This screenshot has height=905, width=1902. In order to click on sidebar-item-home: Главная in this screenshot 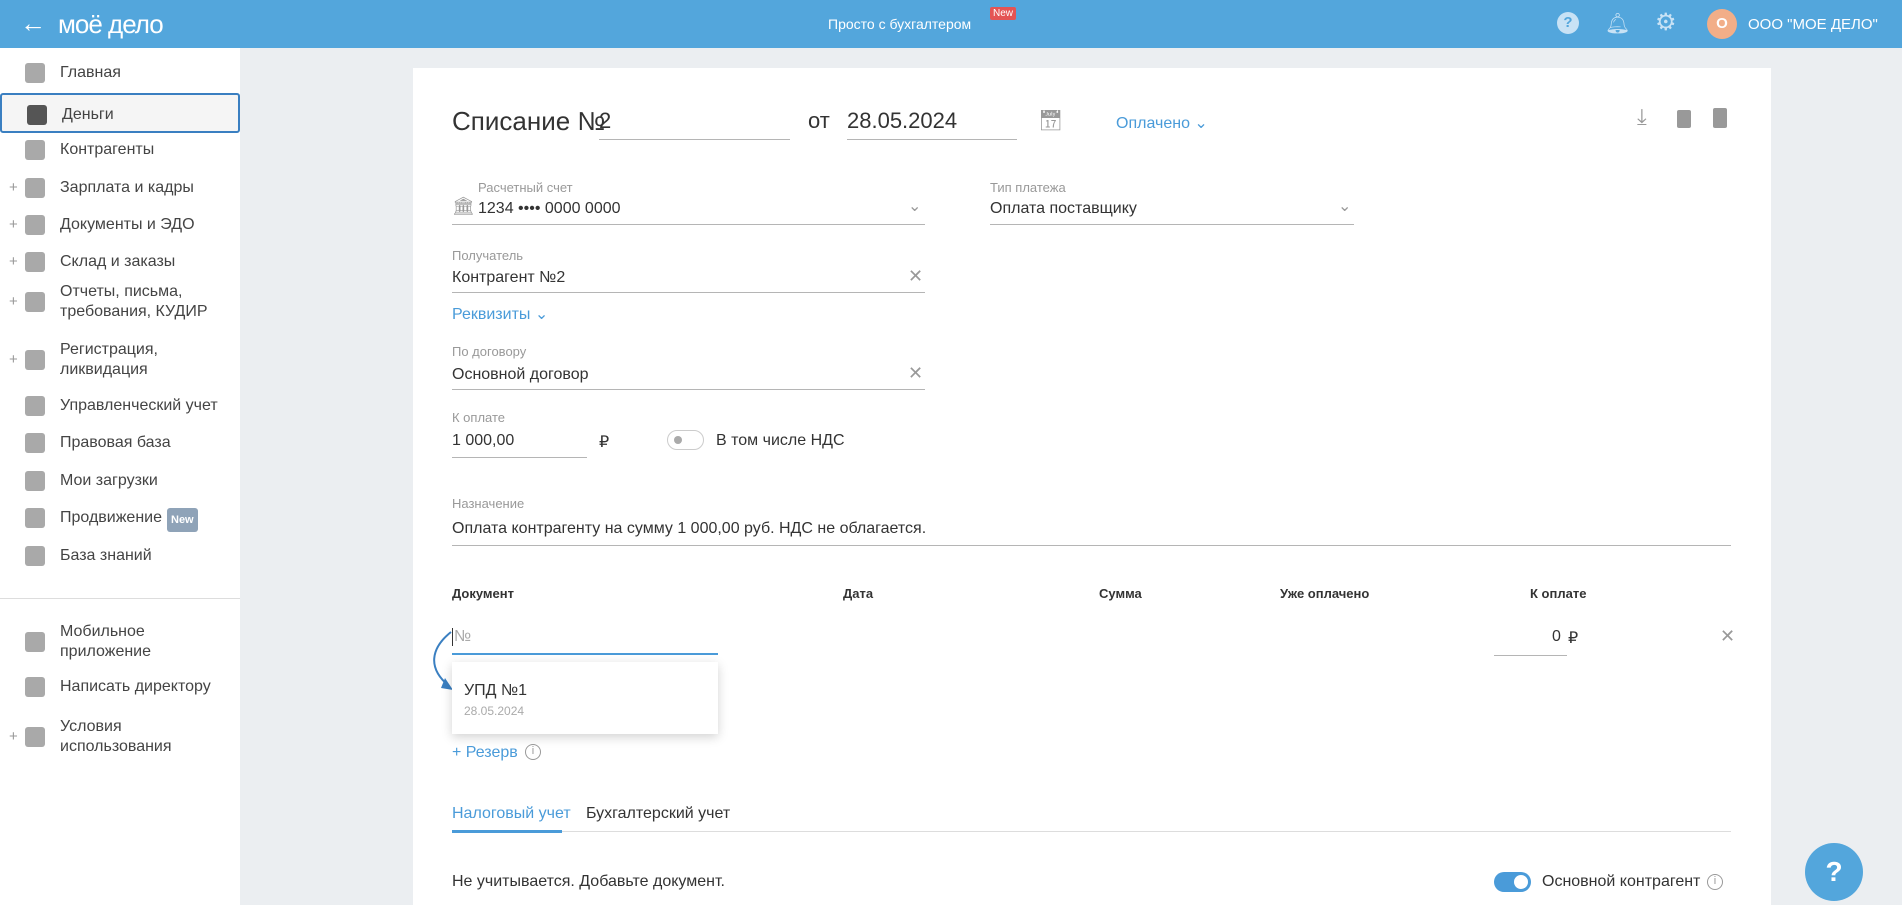, I will do `click(120, 73)`.